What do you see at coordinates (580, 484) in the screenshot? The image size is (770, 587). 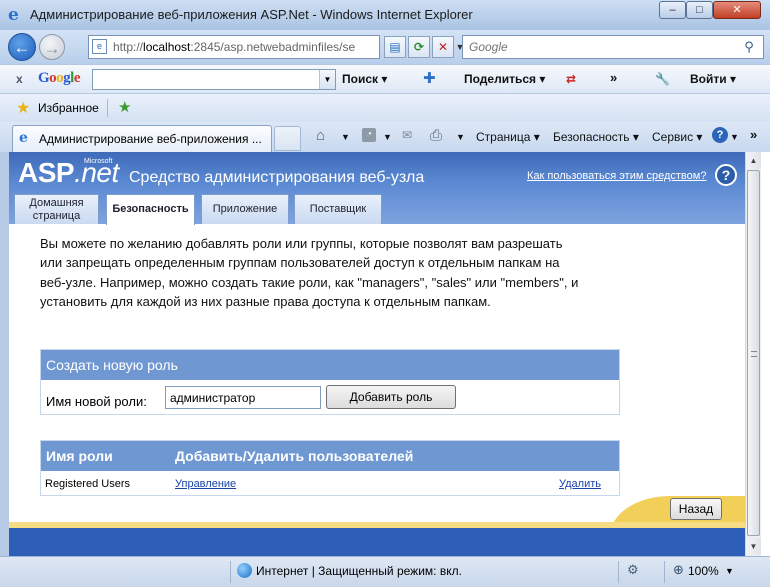 I see `delete-link: Удалить` at bounding box center [580, 484].